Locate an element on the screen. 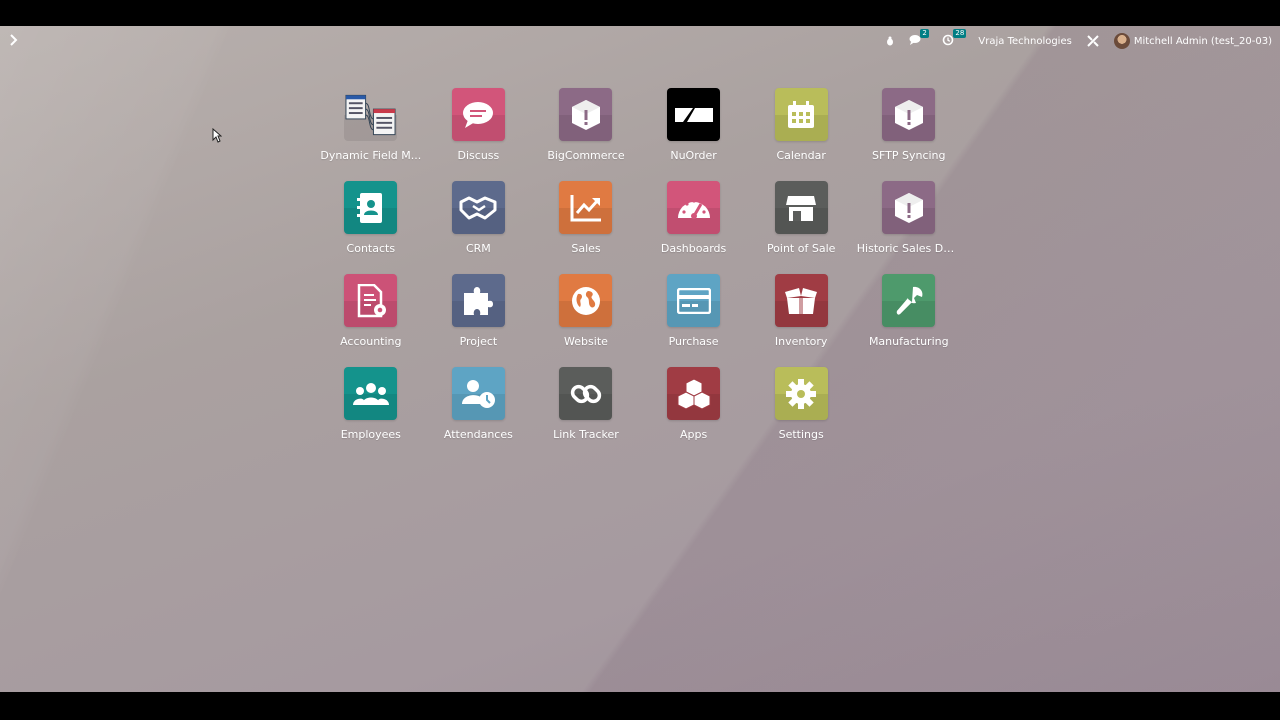  app-nuorder: NuOrder is located at coordinates (694, 134).